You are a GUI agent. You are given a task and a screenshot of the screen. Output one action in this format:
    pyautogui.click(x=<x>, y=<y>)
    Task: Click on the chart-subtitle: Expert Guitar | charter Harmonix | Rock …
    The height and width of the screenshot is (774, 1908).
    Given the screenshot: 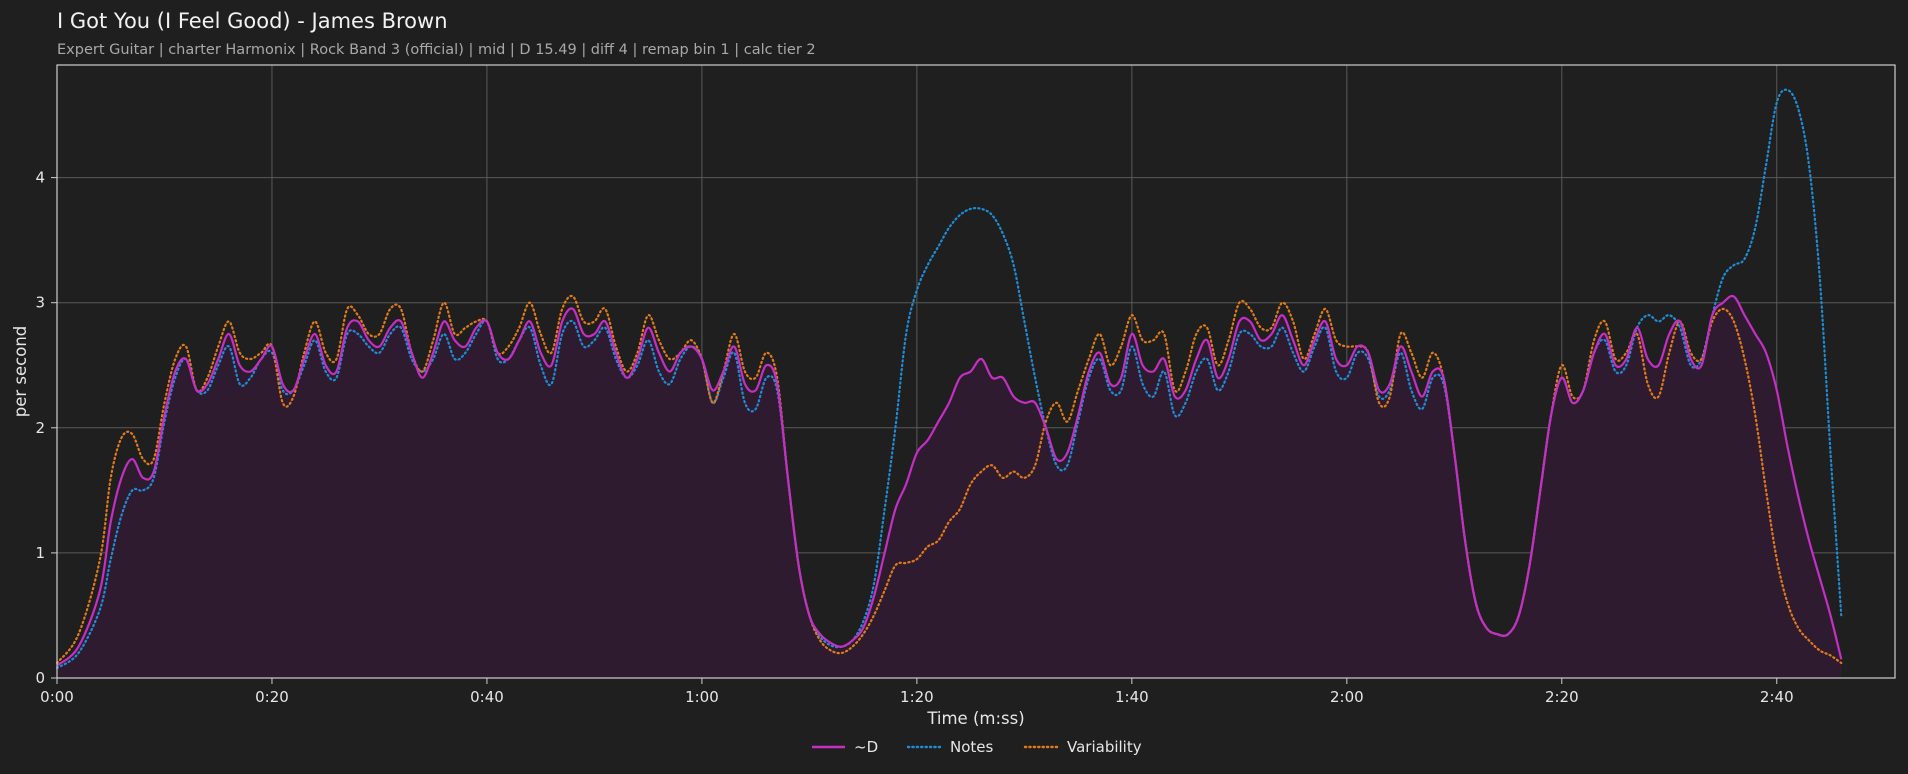 What is the action you would take?
    pyautogui.click(x=436, y=50)
    